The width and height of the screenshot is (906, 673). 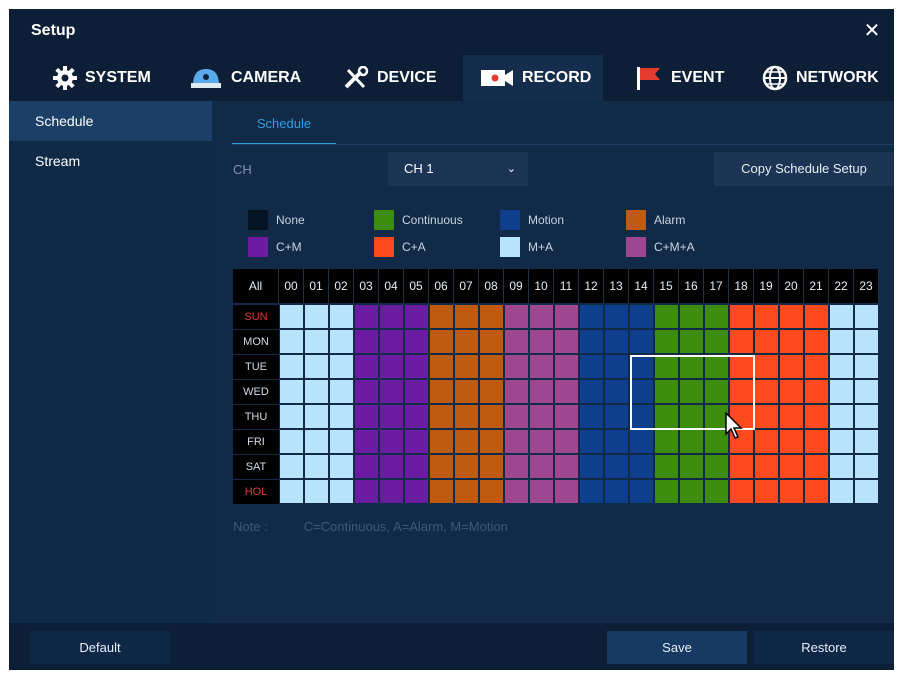 I want to click on hour-header: 13, so click(x=616, y=286).